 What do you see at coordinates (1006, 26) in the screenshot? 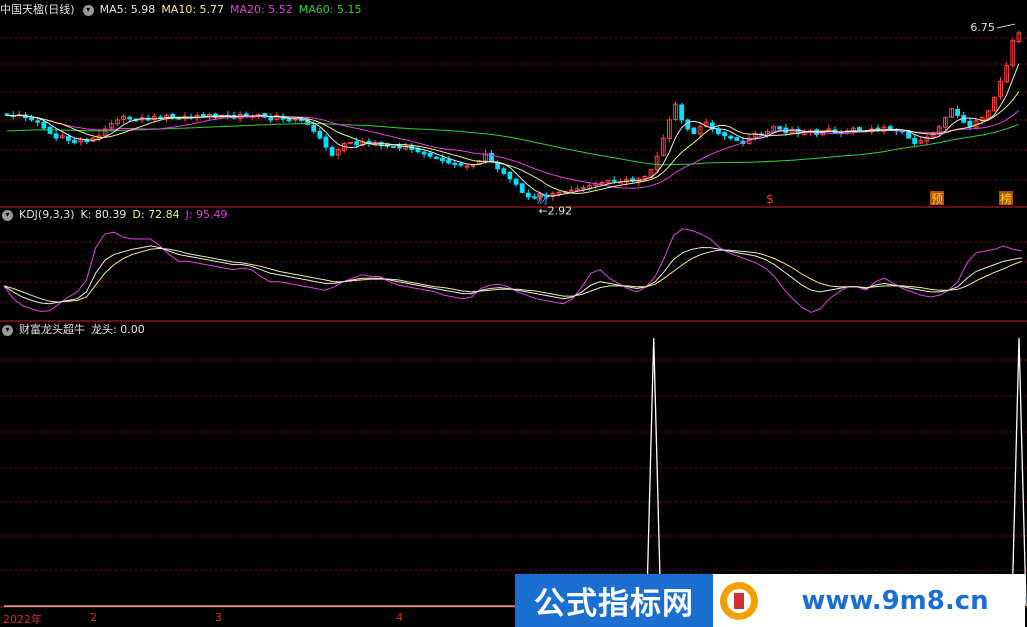
I see `high-price-pointer` at bounding box center [1006, 26].